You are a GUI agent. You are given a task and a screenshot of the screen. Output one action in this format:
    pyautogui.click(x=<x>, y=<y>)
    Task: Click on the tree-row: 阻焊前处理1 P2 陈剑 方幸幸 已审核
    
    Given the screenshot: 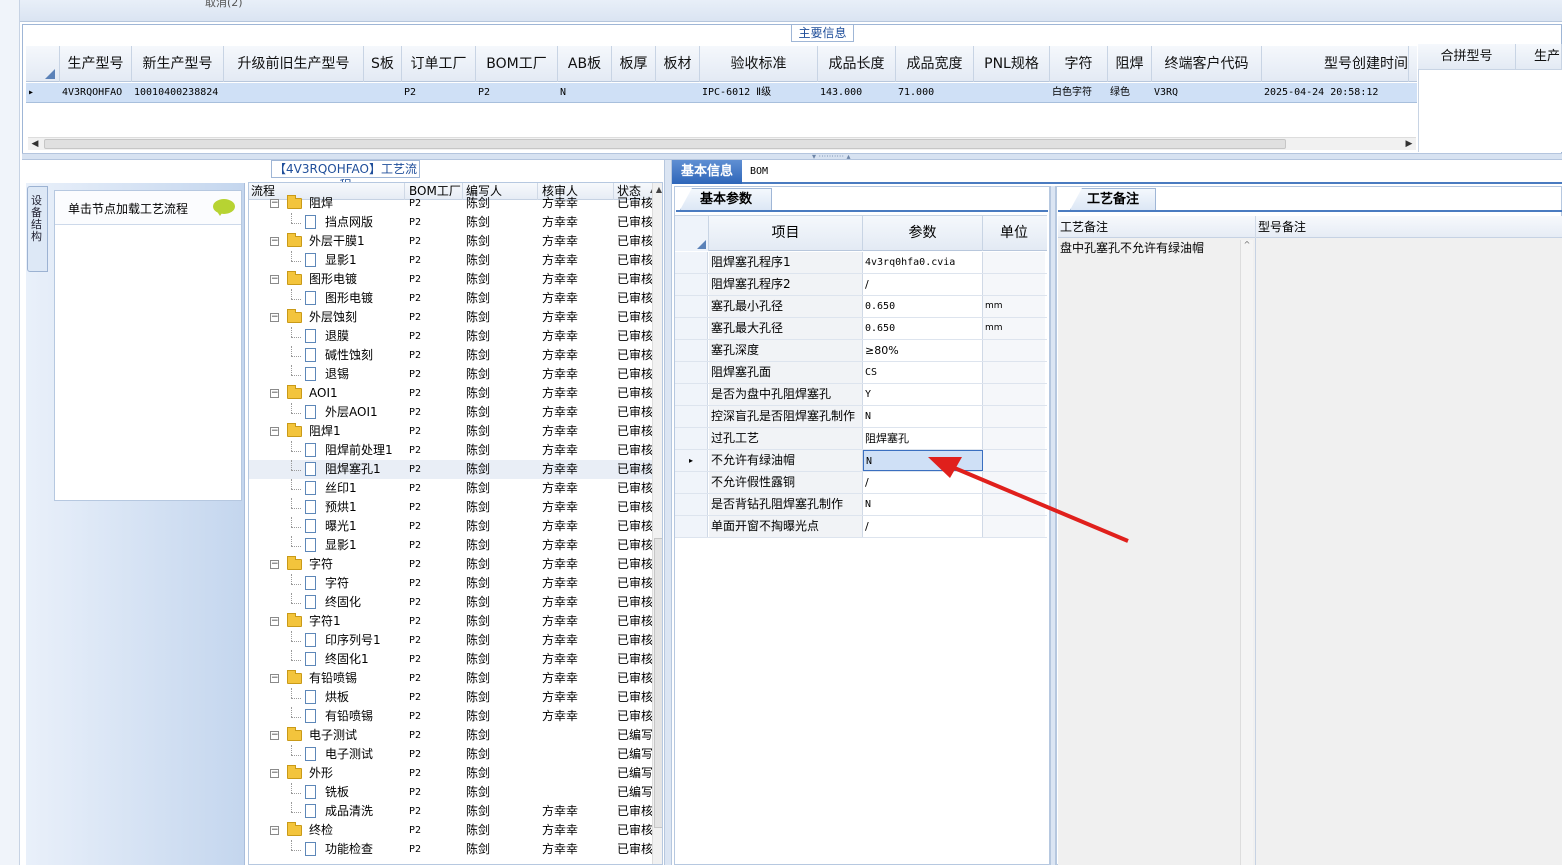 What is the action you would take?
    pyautogui.click(x=451, y=450)
    